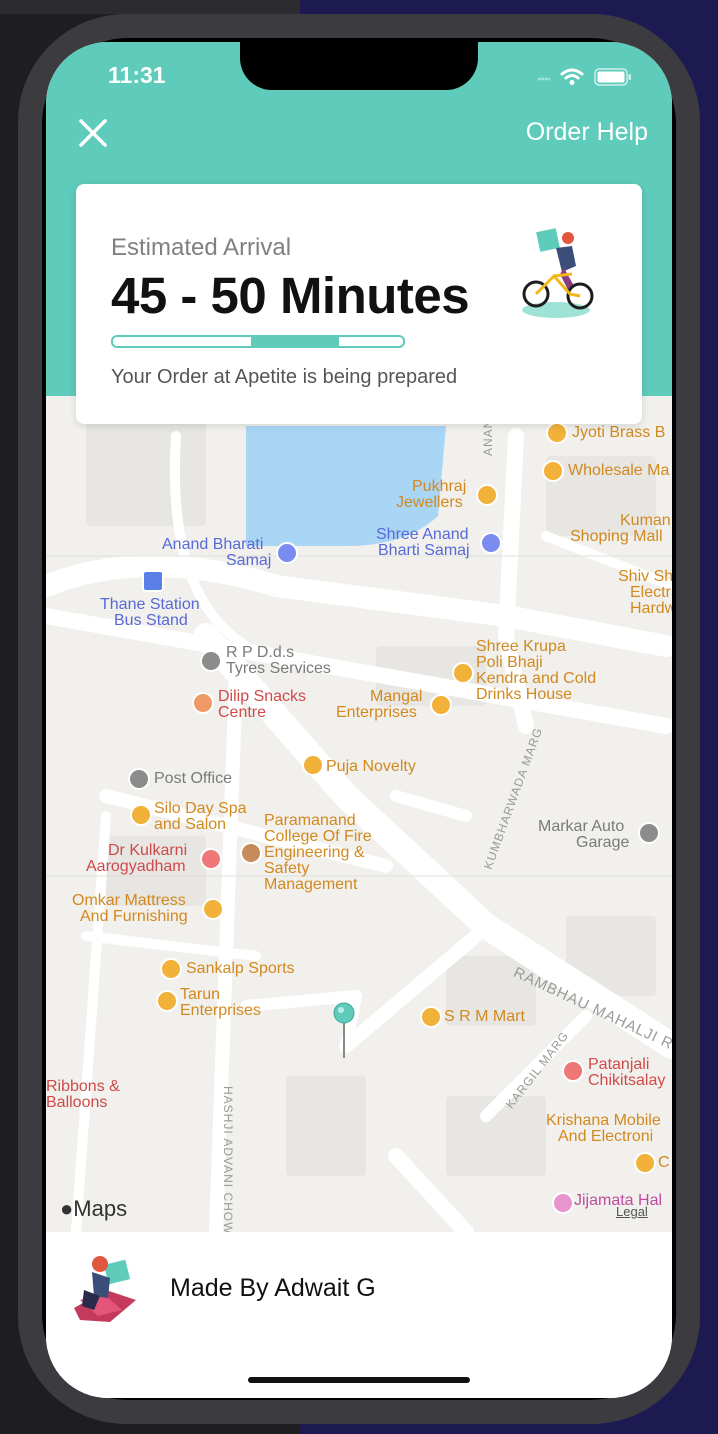 The image size is (718, 1434). I want to click on apple-logo-icon: ●, so click(67, 1208).